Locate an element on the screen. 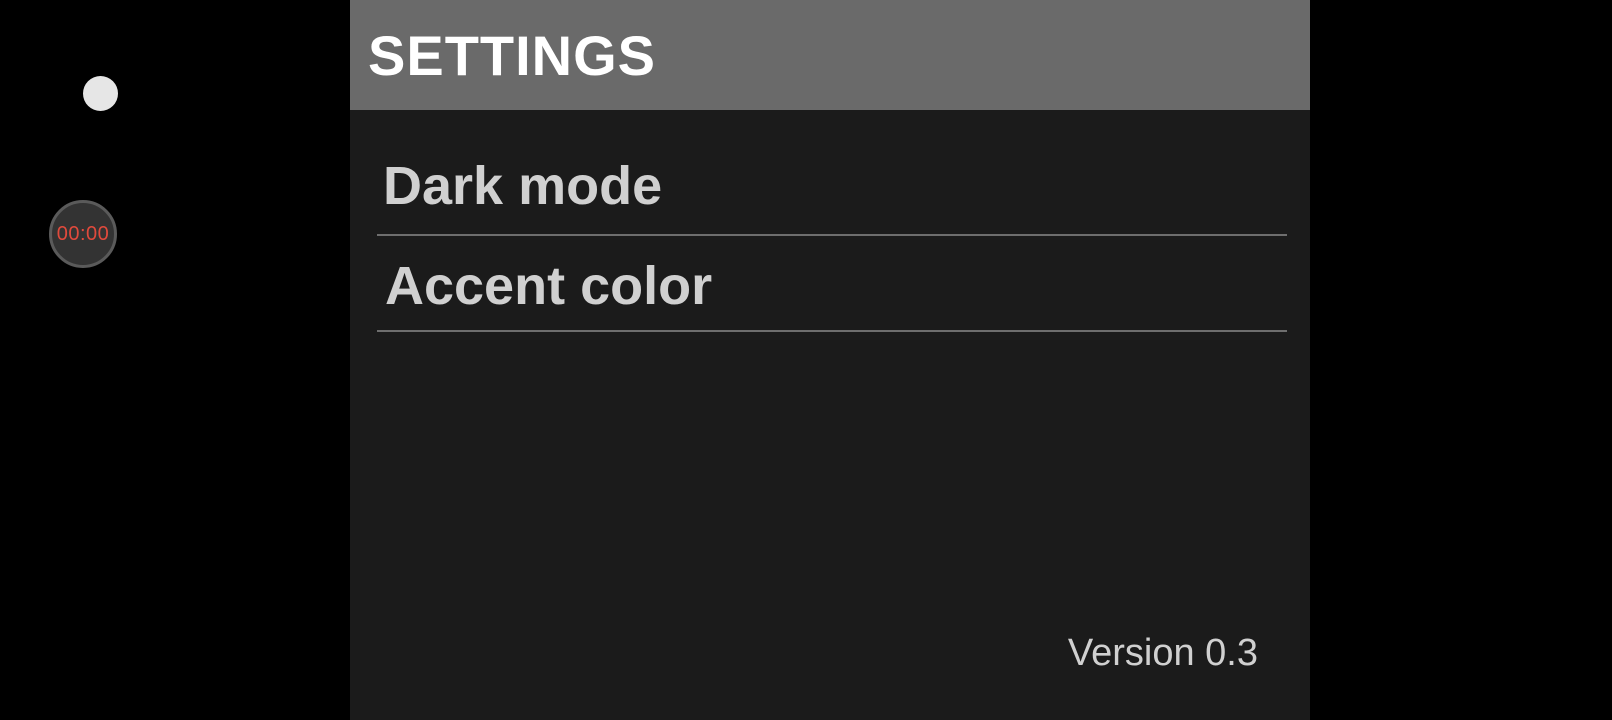  page-title: SETTINGS is located at coordinates (512, 55).